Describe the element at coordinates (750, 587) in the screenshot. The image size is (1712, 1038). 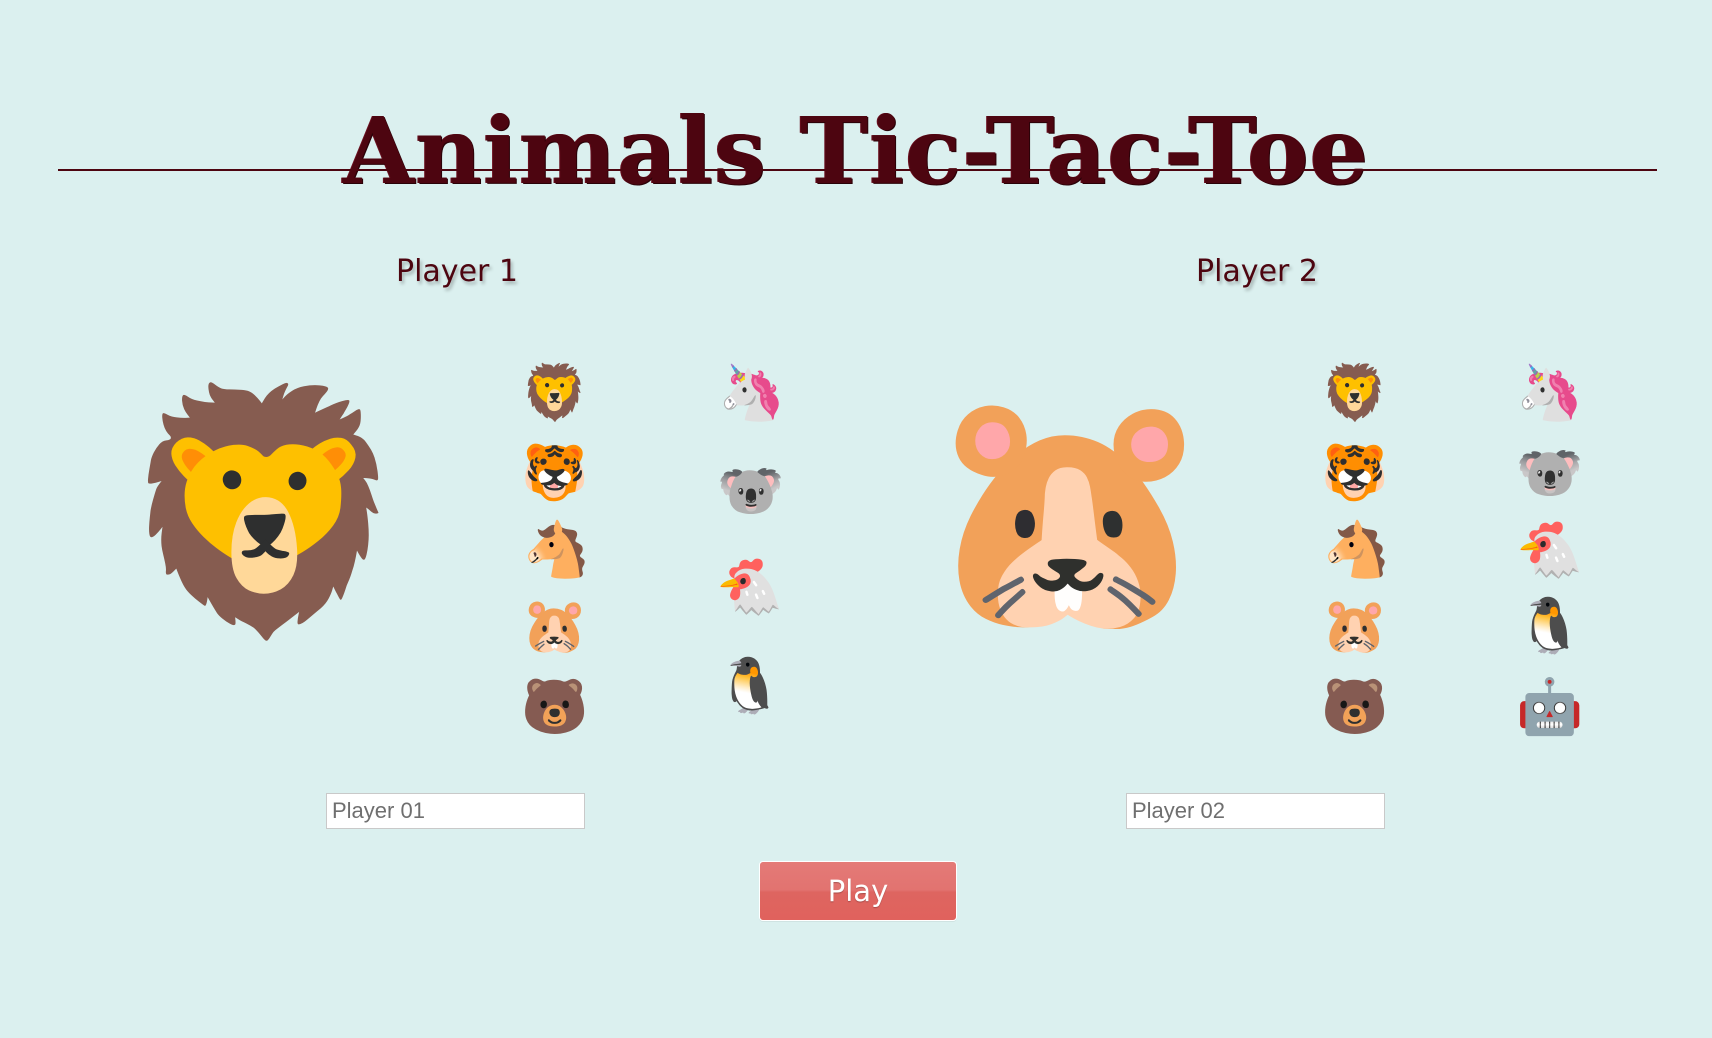
I see `player1-option-chicken-icon: 🐔` at that location.